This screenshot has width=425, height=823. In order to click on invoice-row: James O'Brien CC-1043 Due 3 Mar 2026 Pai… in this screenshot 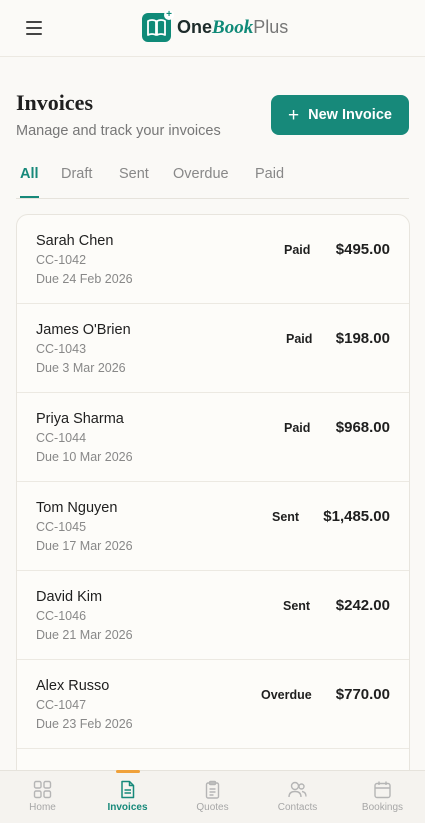, I will do `click(213, 348)`.